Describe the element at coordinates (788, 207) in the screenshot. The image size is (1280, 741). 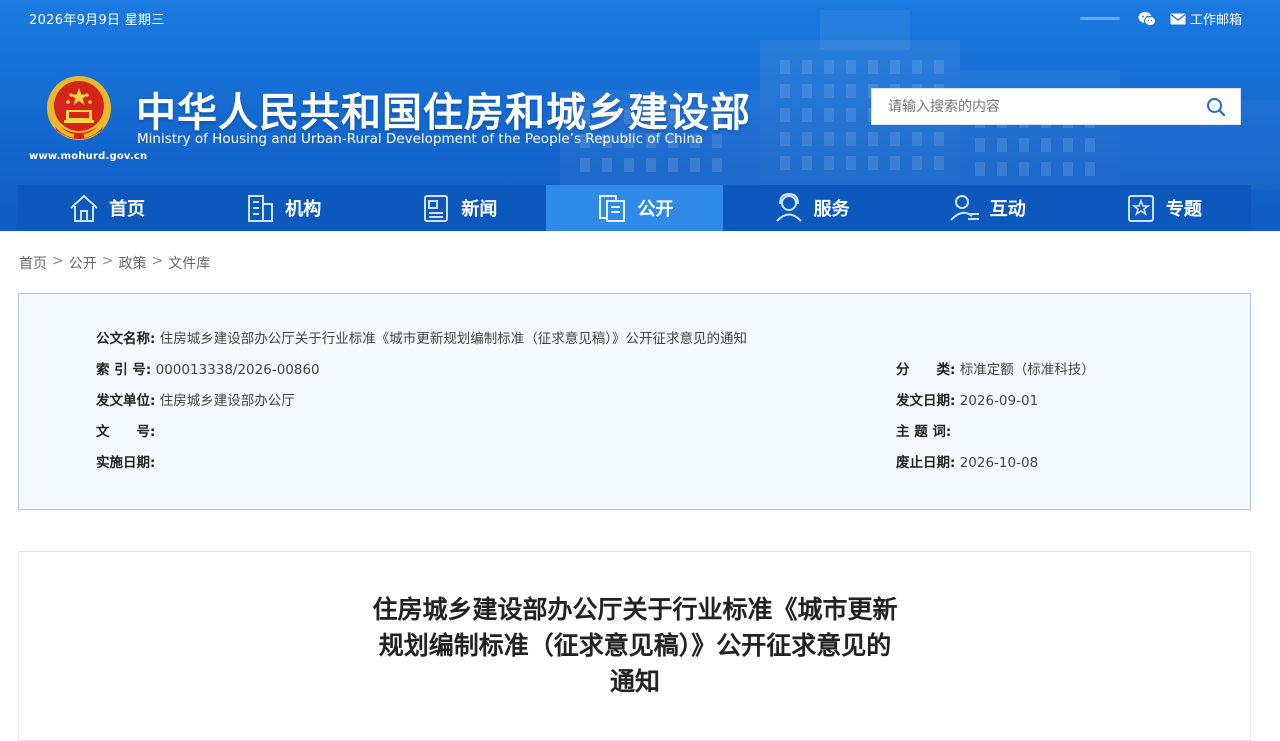
I see `service-icon` at that location.